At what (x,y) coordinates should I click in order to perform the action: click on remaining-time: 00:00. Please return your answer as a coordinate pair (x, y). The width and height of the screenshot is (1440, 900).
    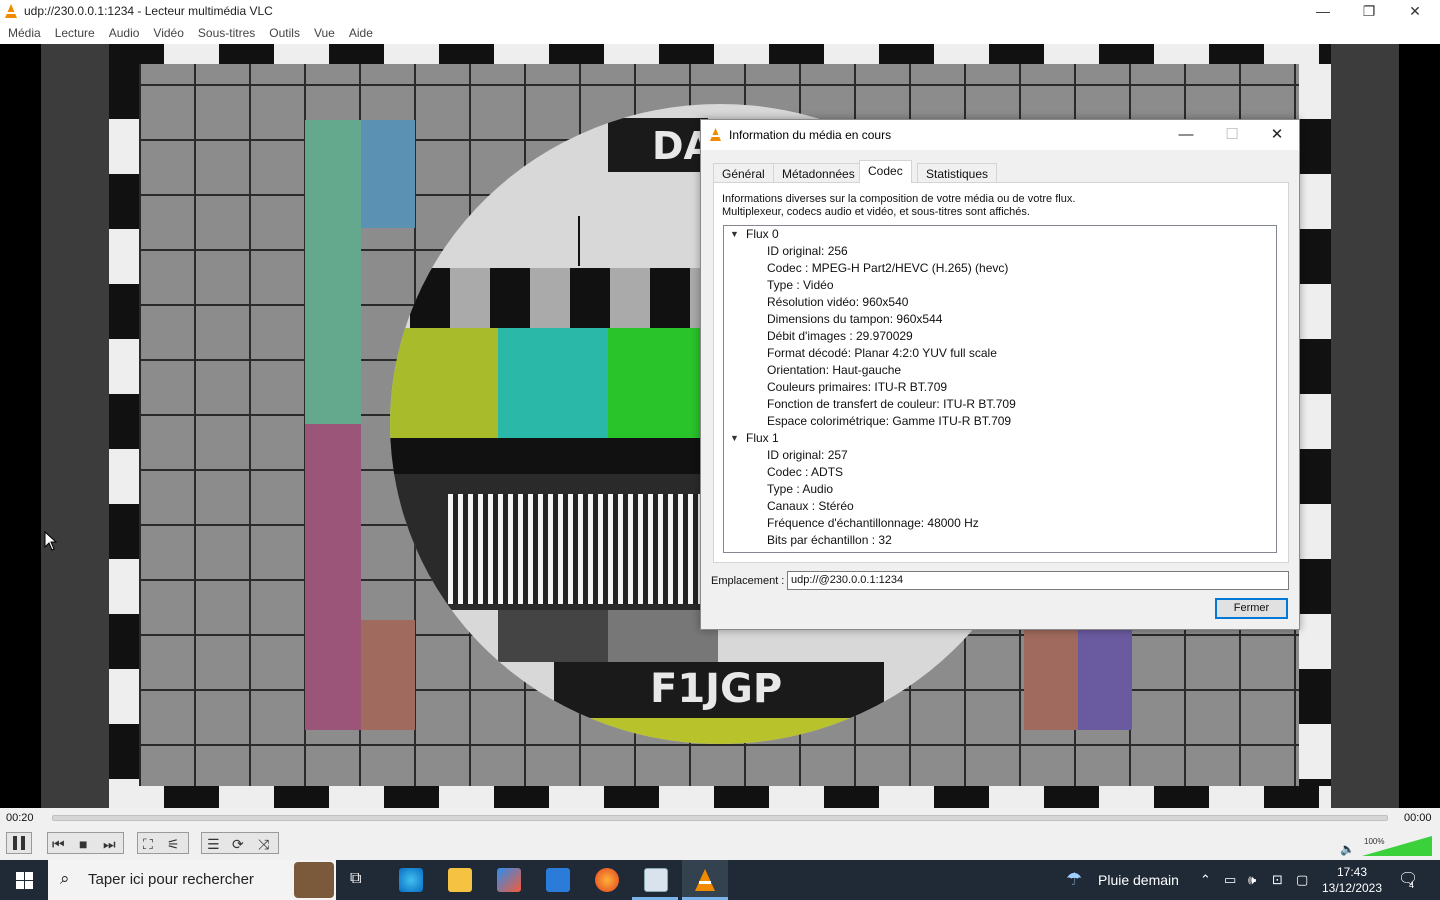
    Looking at the image, I should click on (1418, 818).